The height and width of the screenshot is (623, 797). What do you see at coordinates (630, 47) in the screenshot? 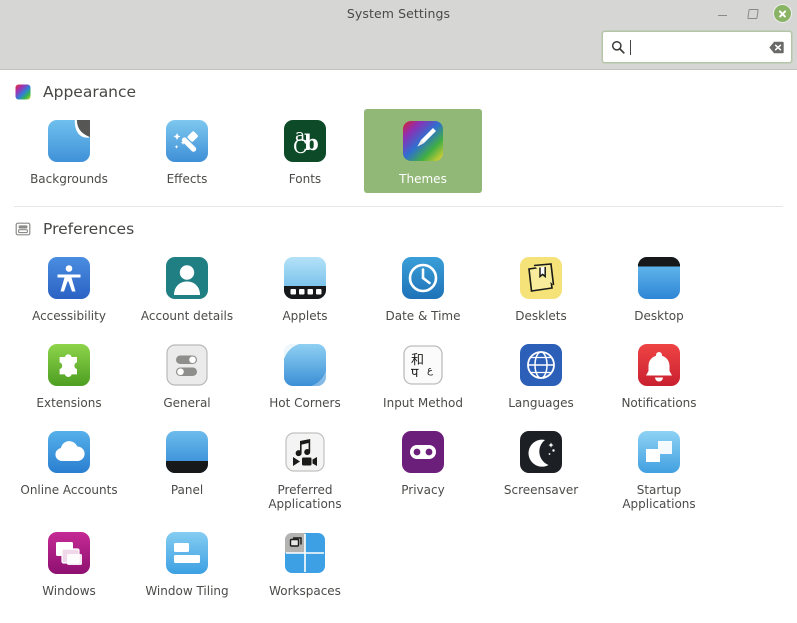
I see `text-caret` at bounding box center [630, 47].